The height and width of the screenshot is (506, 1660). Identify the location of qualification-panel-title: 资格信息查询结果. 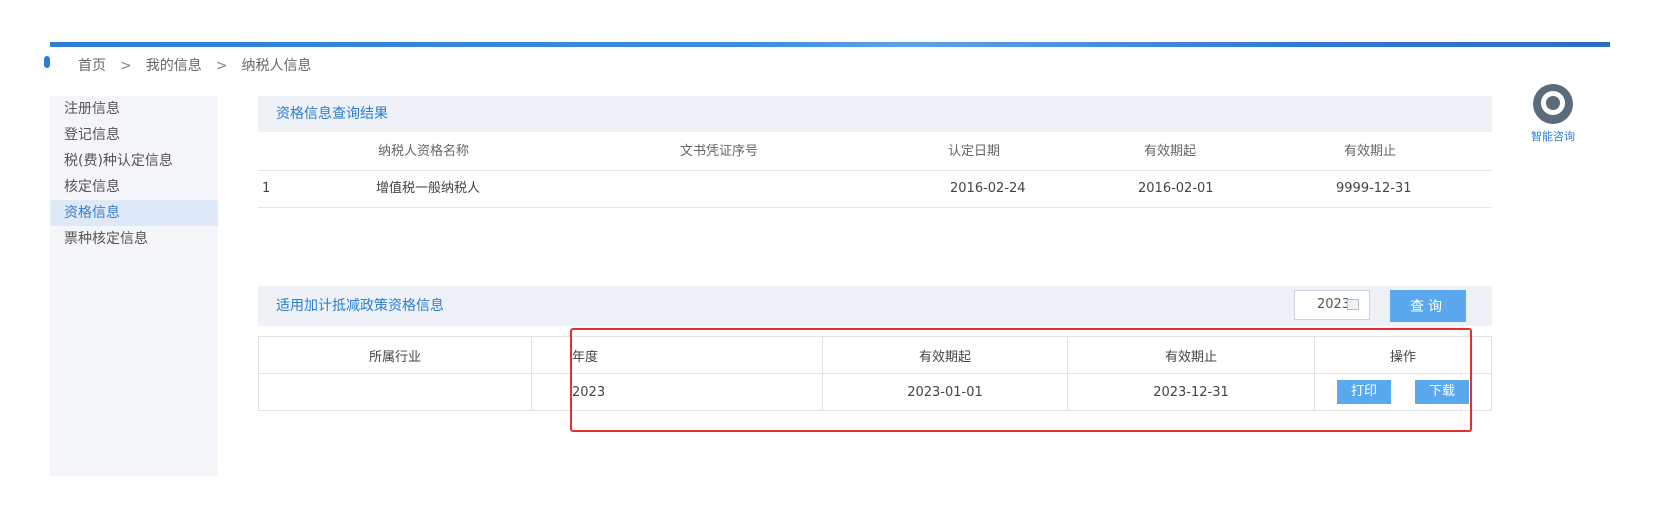
(875, 114).